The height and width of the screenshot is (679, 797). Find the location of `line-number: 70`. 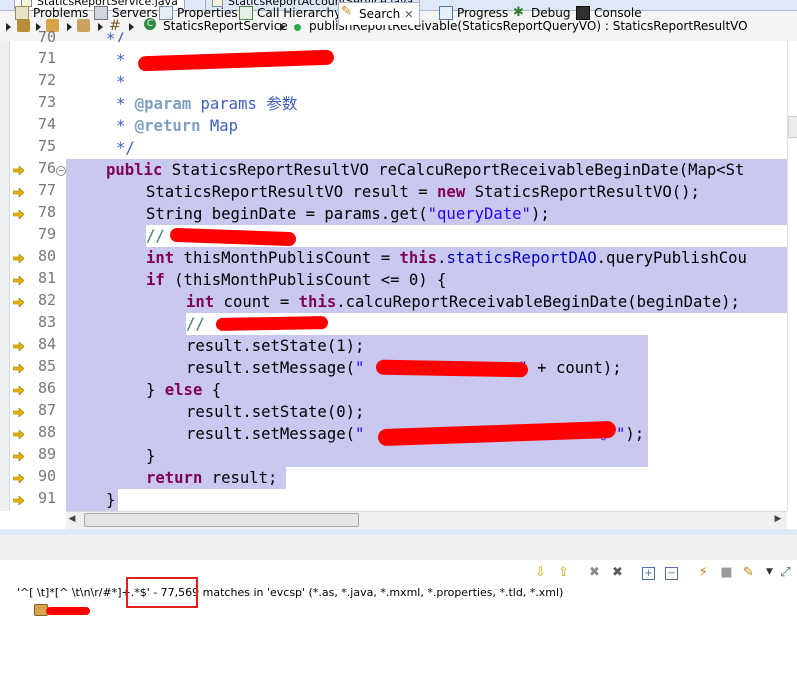

line-number: 70 is located at coordinates (46, 35).